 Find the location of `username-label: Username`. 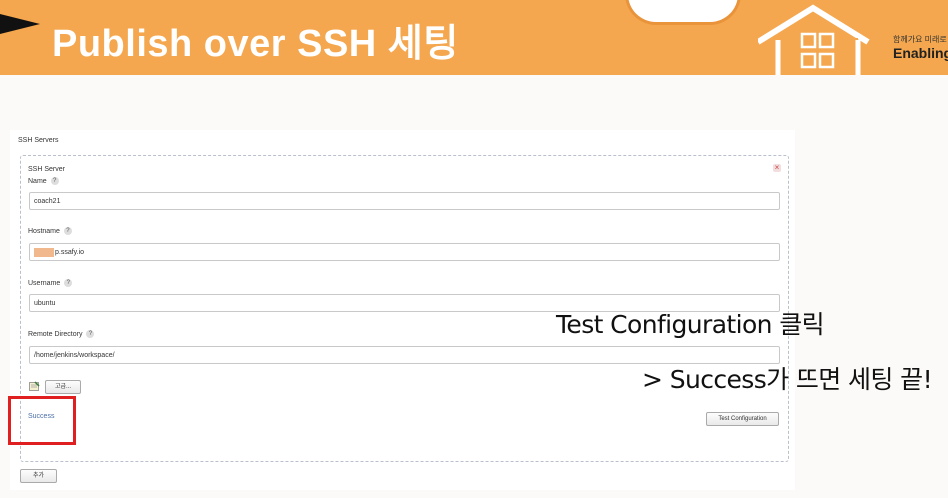

username-label: Username is located at coordinates (44, 283).